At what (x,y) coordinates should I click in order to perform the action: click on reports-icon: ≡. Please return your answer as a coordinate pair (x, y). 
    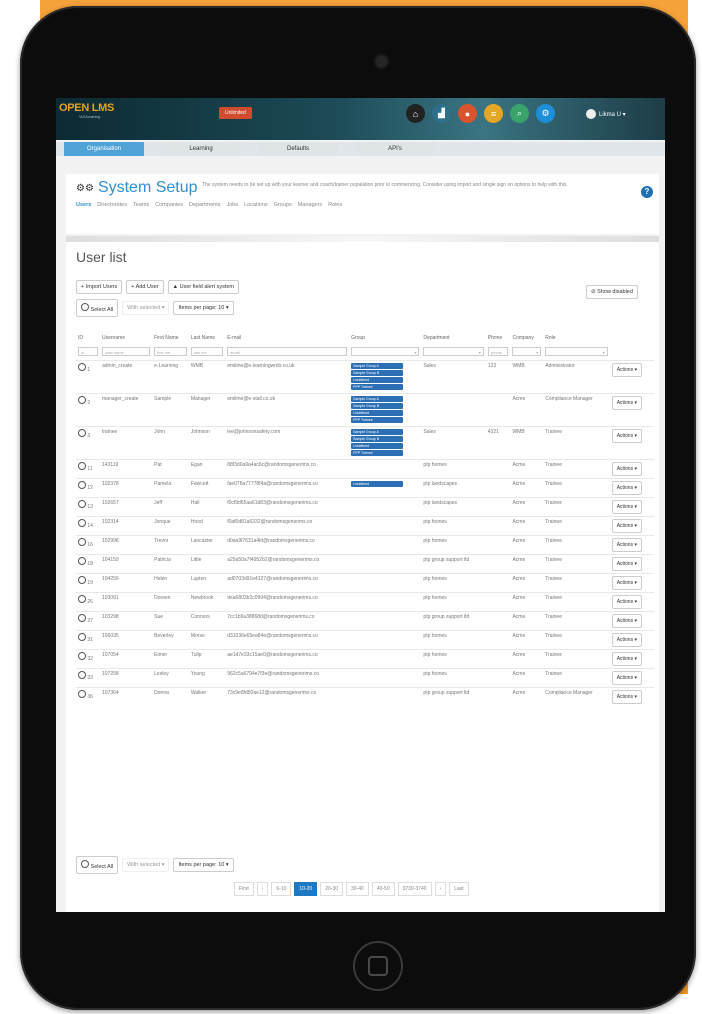
    Looking at the image, I should click on (493, 113).